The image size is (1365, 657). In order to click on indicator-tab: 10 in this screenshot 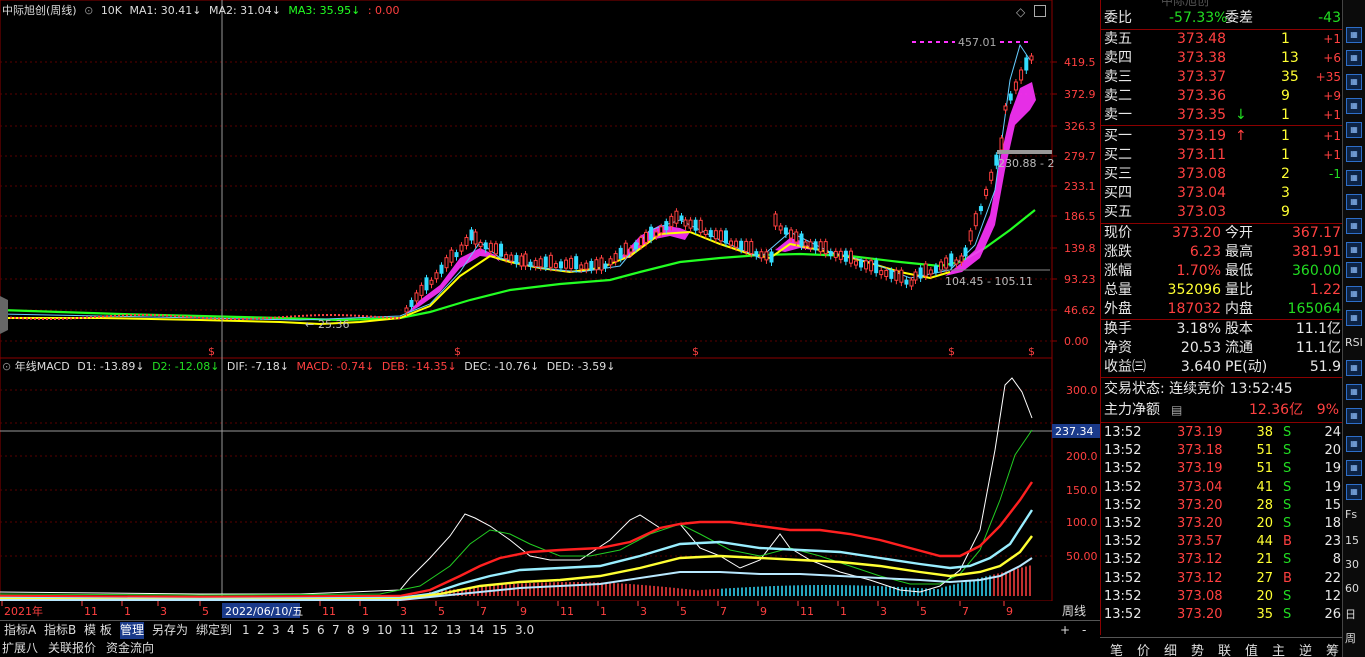, I will do `click(384, 630)`.